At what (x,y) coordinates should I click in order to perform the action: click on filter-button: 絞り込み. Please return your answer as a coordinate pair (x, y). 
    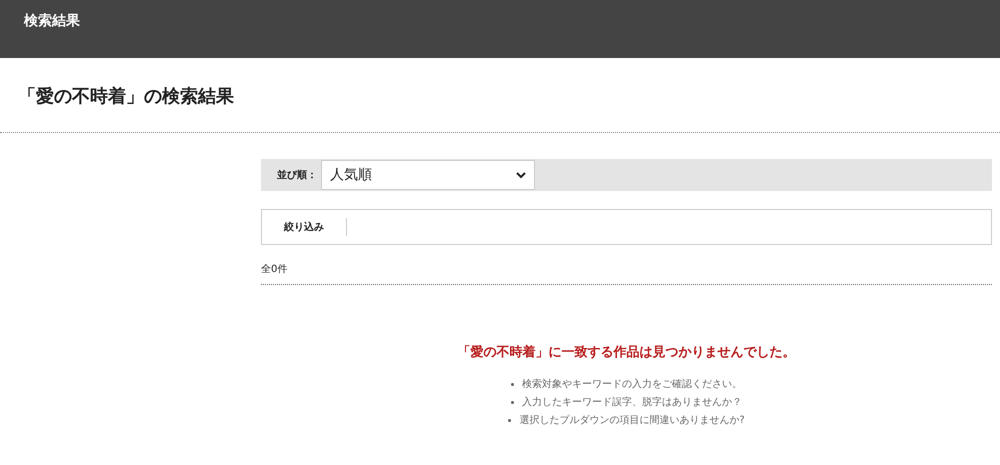
    Looking at the image, I should click on (304, 227).